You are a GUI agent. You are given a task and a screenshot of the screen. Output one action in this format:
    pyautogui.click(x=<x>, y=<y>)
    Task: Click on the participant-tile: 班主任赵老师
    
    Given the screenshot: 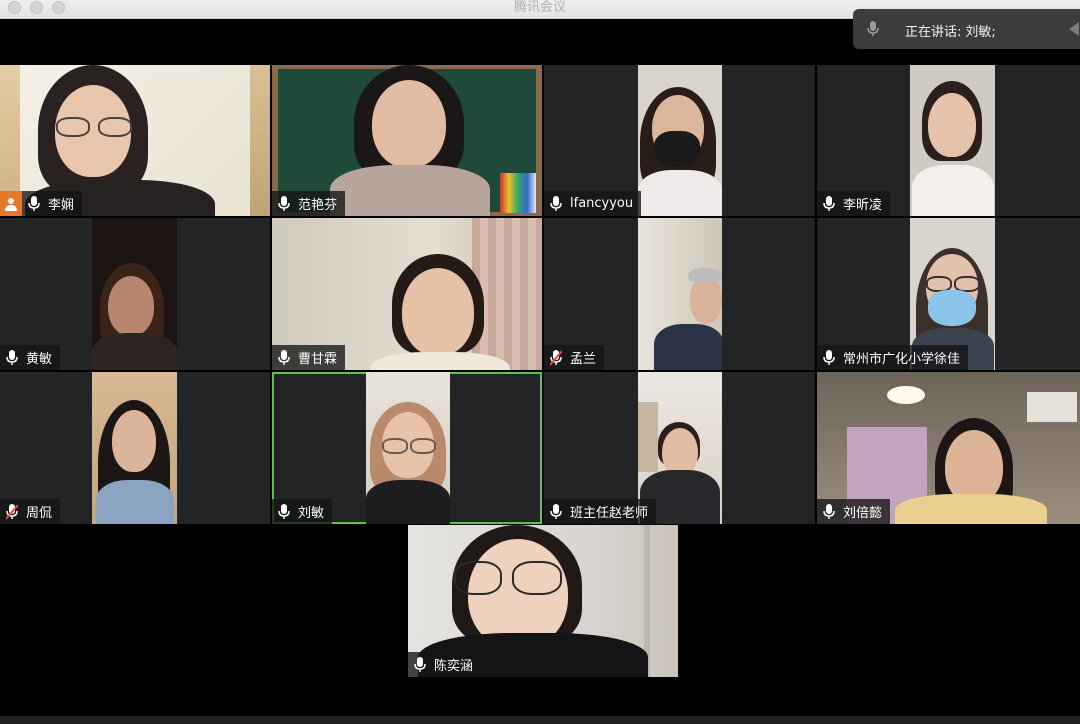 What is the action you would take?
    pyautogui.click(x=679, y=448)
    